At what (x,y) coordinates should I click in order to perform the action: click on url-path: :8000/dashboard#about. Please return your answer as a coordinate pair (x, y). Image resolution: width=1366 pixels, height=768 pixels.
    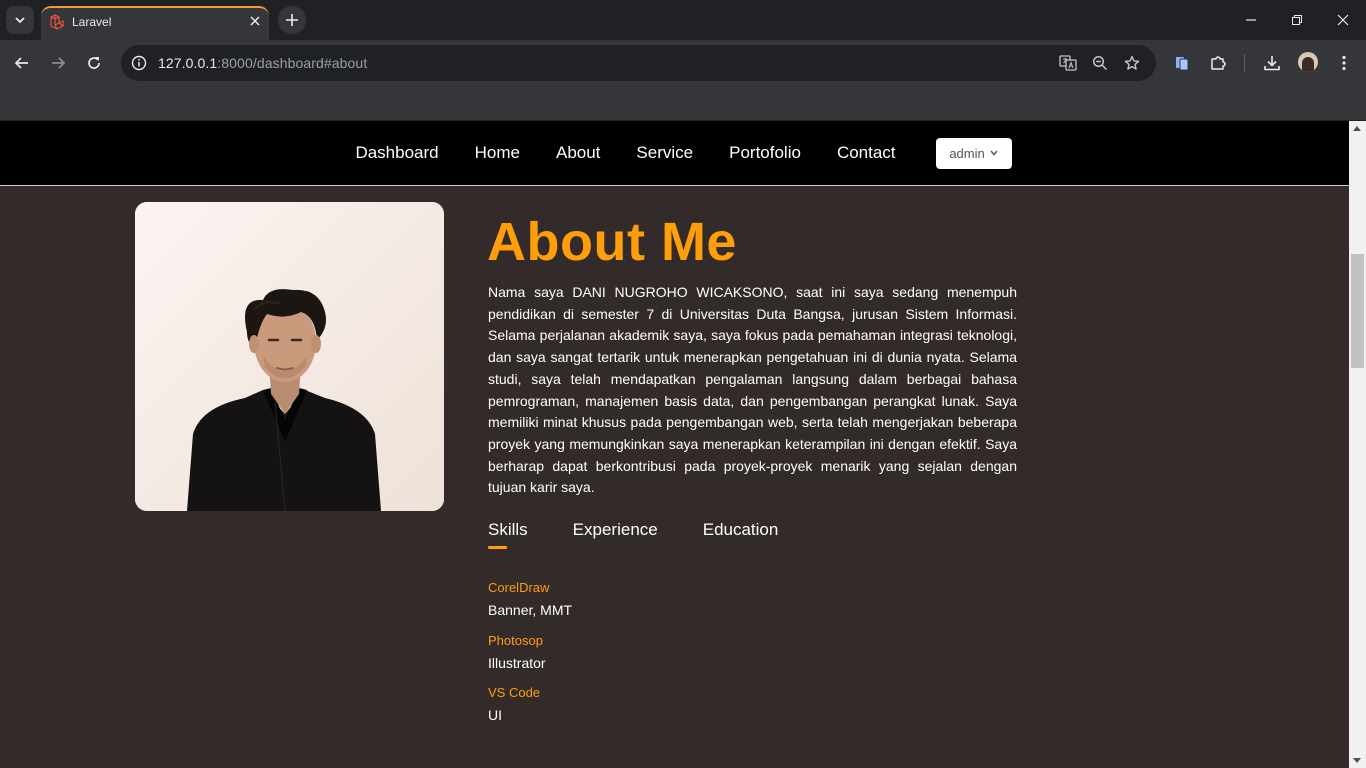
    Looking at the image, I should click on (292, 63).